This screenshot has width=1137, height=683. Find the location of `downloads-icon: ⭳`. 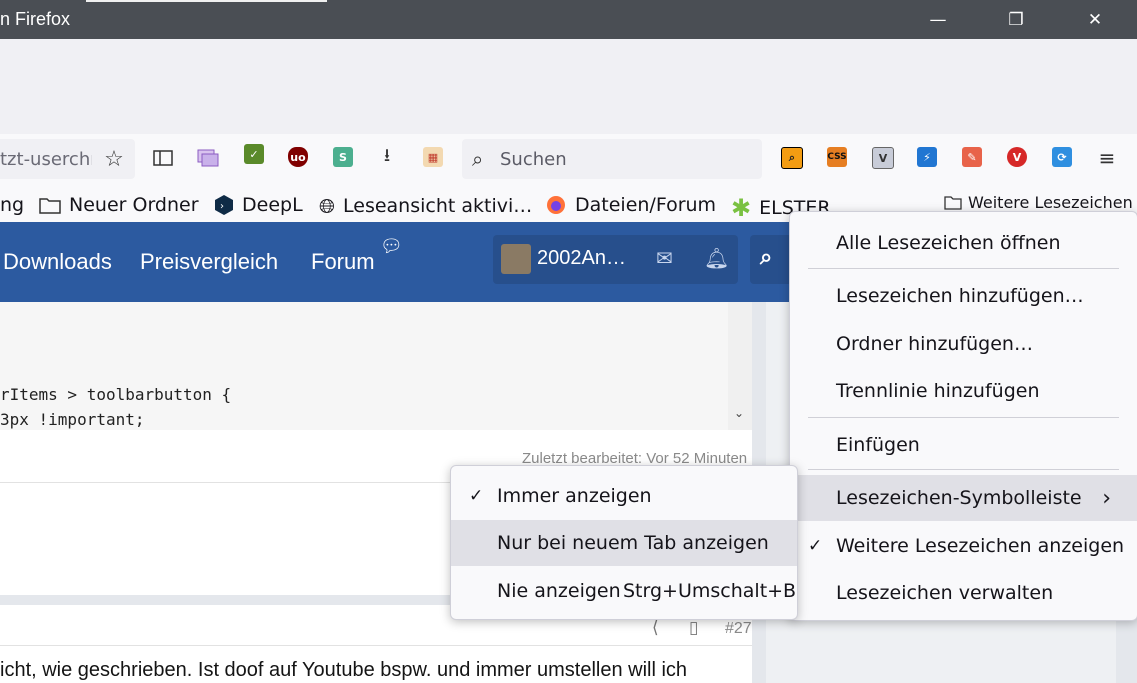

downloads-icon: ⭳ is located at coordinates (387, 157).